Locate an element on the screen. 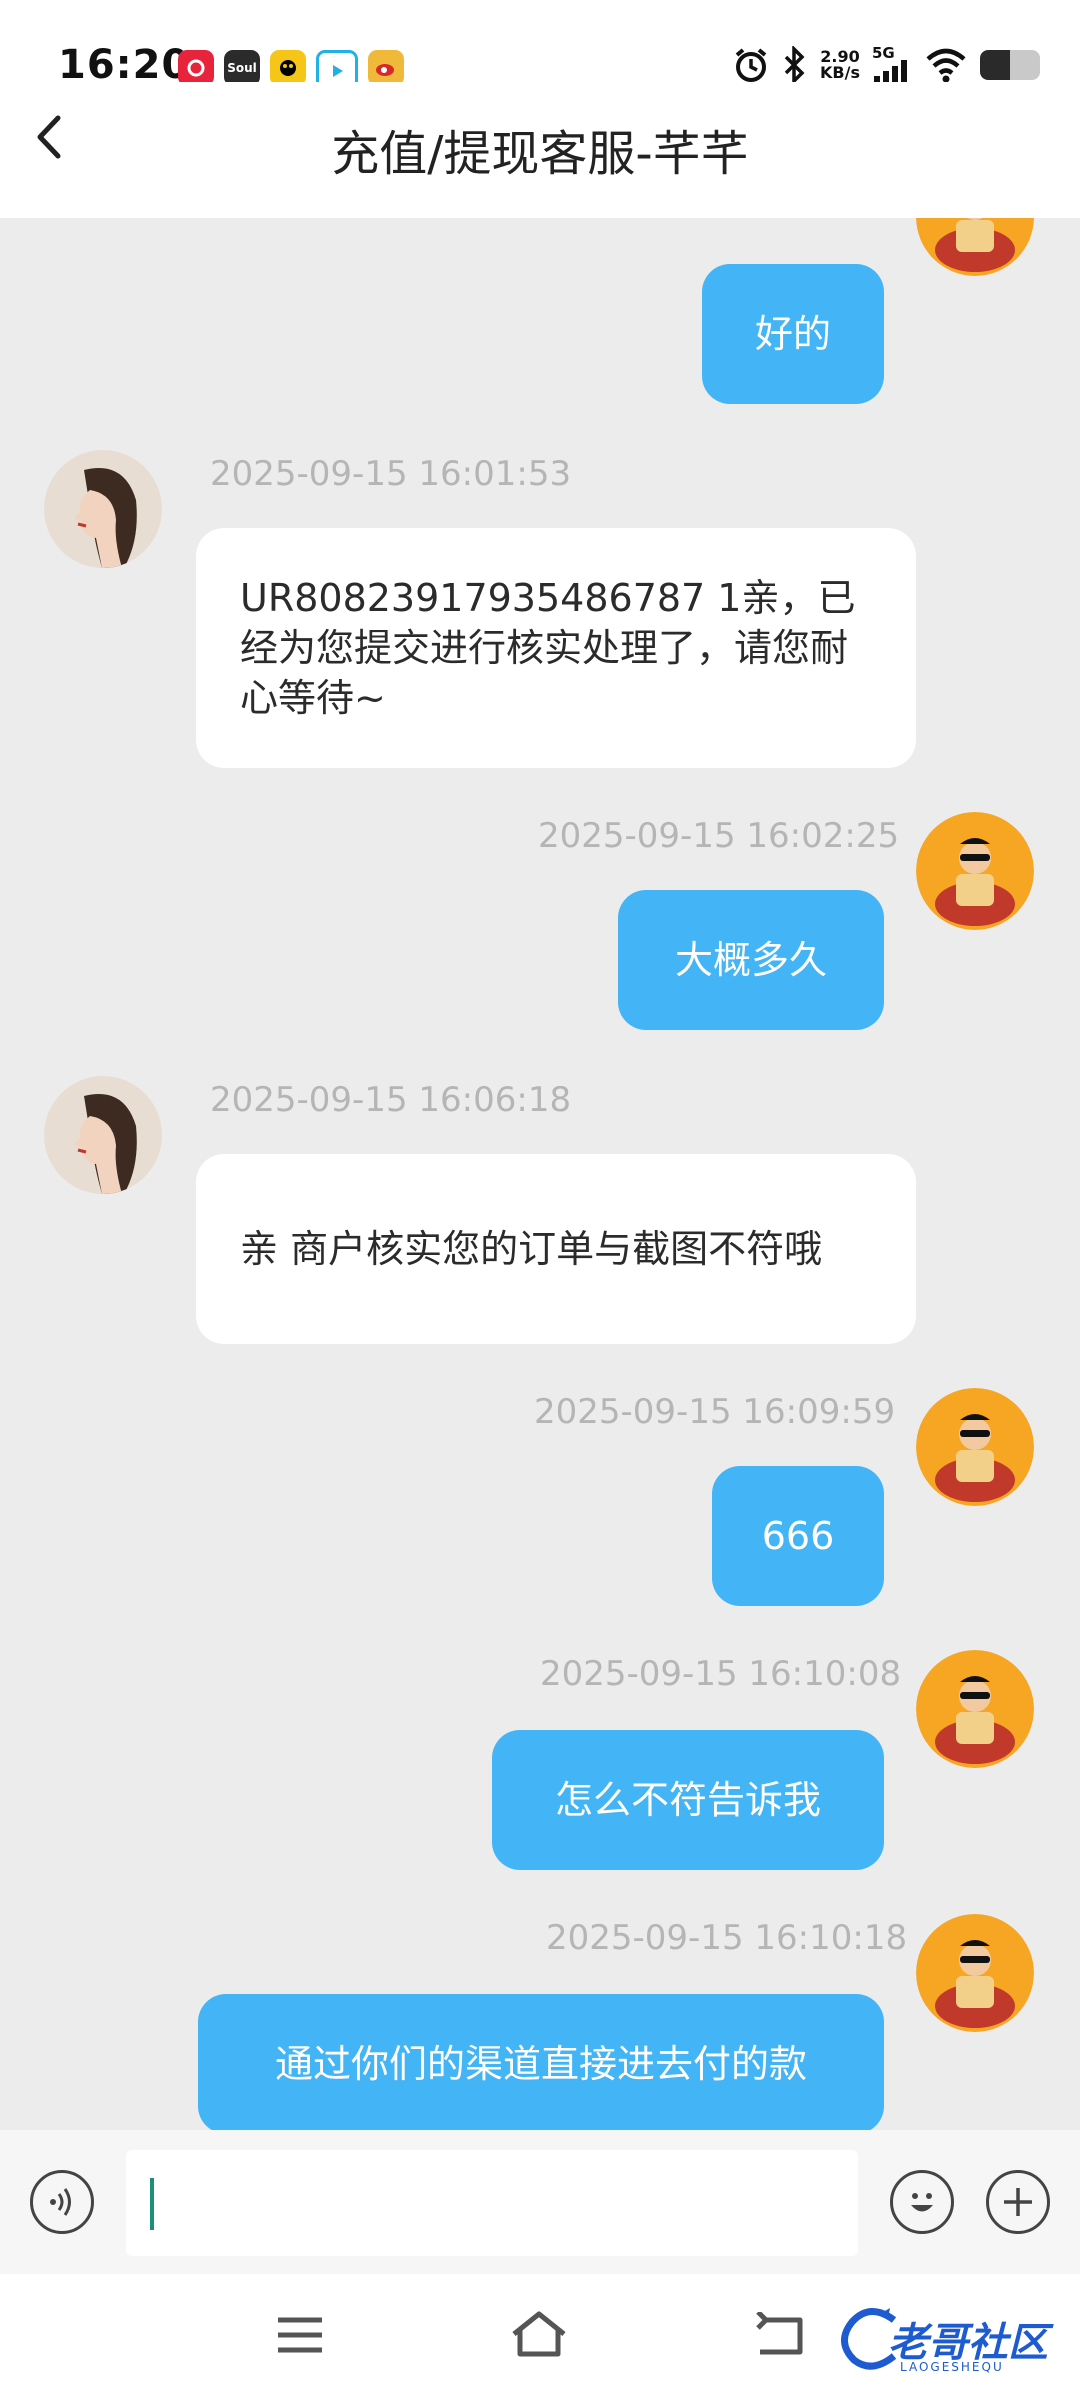  cellular-signal: 5G is located at coordinates (892, 65).